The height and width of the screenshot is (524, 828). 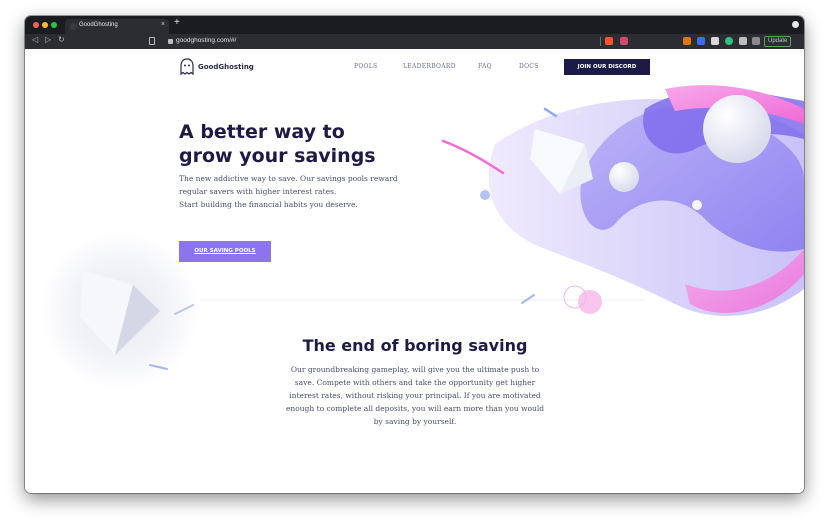 I want to click on nav-leaderboard: LEADERBOARD, so click(x=429, y=66).